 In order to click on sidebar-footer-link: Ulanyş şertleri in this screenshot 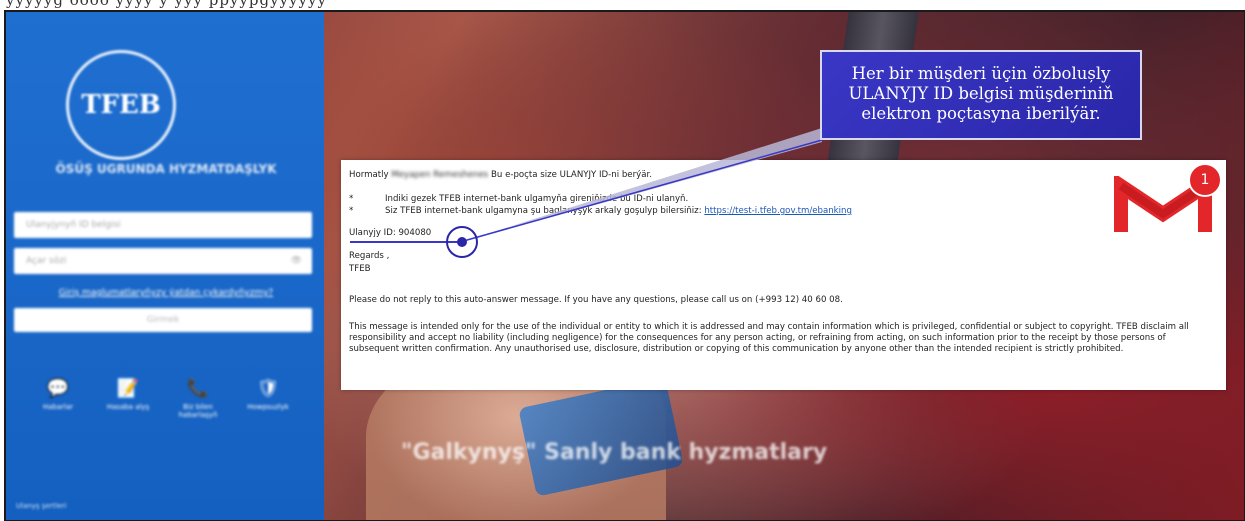, I will do `click(41, 506)`.